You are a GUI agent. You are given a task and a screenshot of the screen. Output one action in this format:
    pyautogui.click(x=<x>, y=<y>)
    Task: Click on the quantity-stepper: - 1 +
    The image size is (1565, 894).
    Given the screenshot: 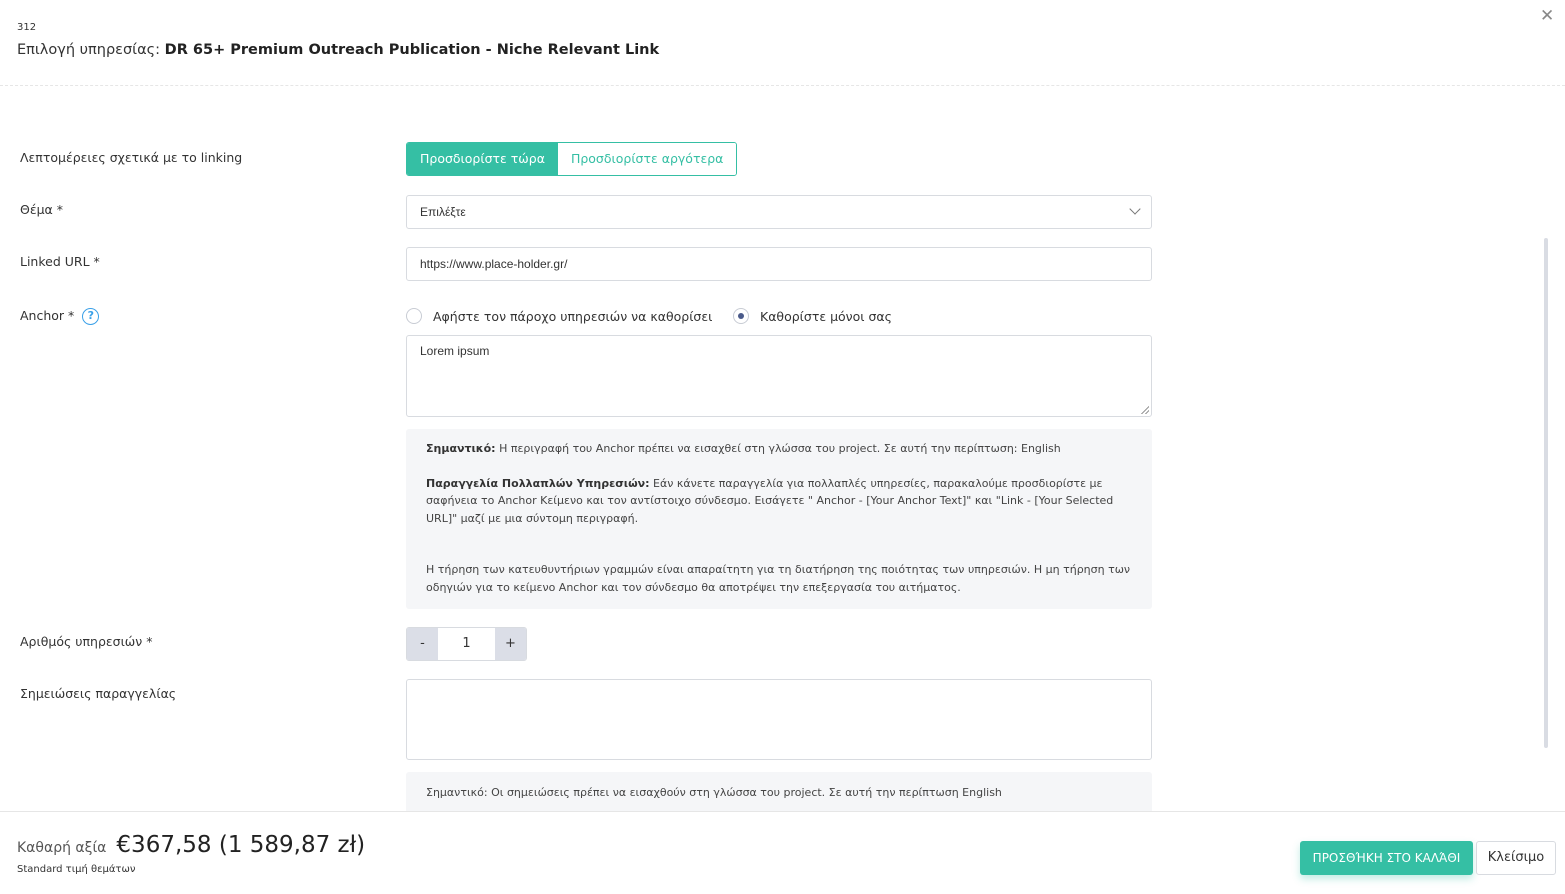 What is the action you would take?
    pyautogui.click(x=466, y=644)
    